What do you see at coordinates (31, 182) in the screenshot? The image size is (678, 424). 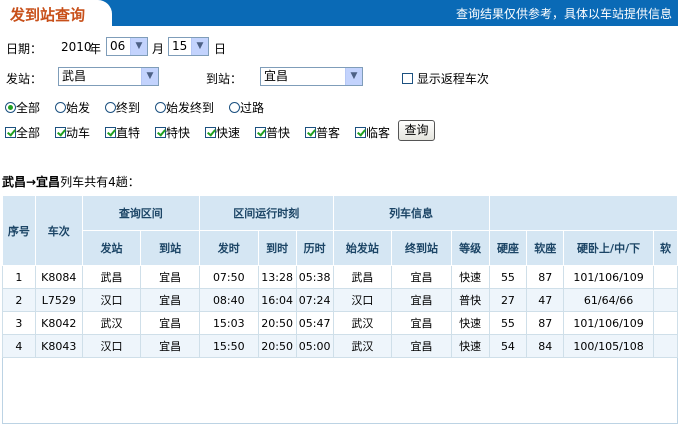 I see `result-route: 武昌→宜昌` at bounding box center [31, 182].